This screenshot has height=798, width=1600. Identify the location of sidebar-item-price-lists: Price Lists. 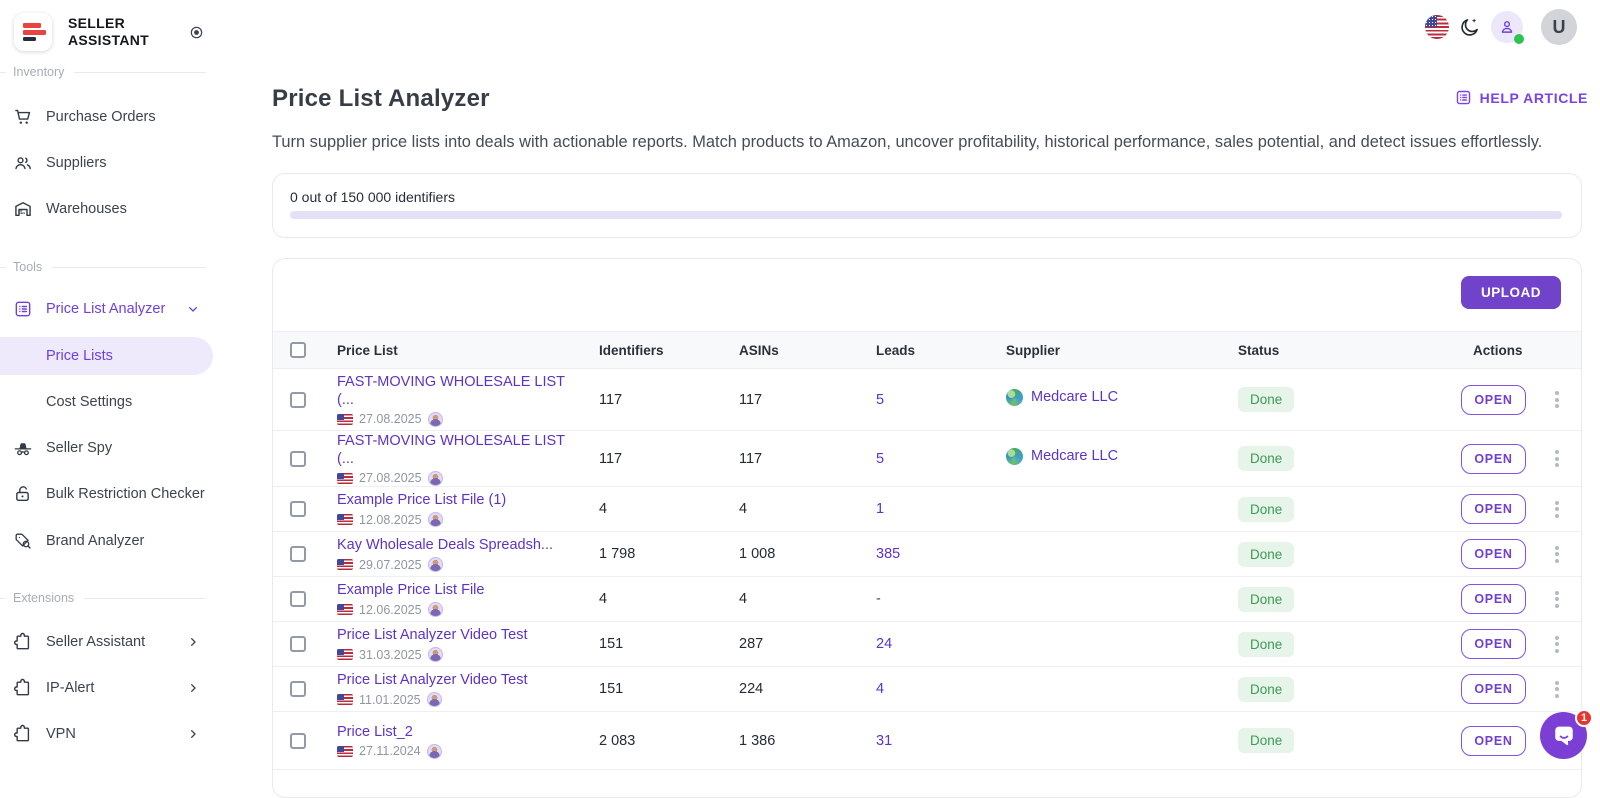
(106, 356).